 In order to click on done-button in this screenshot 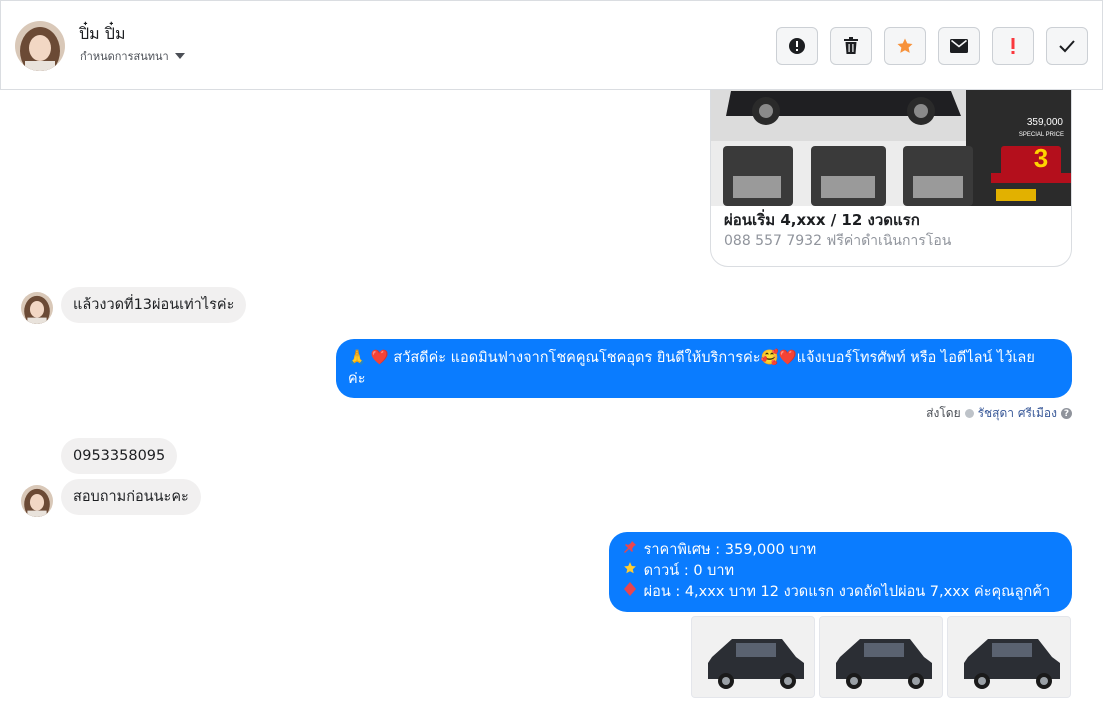, I will do `click(1067, 46)`.